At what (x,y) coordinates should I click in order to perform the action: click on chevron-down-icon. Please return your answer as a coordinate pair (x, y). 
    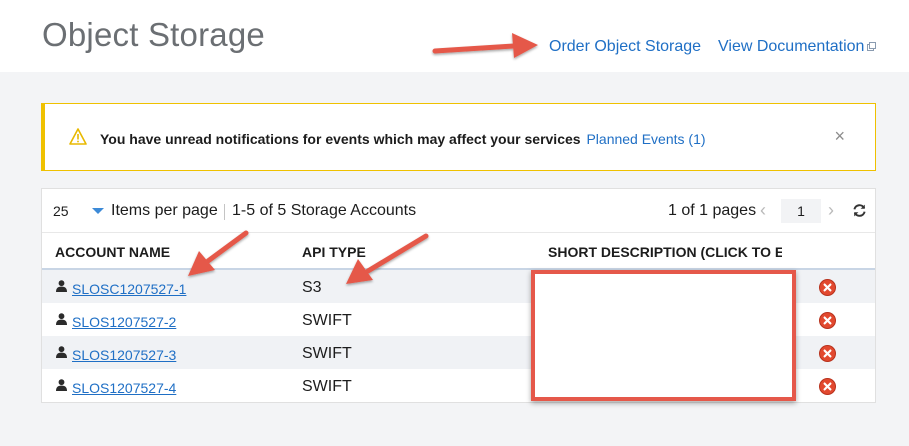
    Looking at the image, I should click on (98, 211).